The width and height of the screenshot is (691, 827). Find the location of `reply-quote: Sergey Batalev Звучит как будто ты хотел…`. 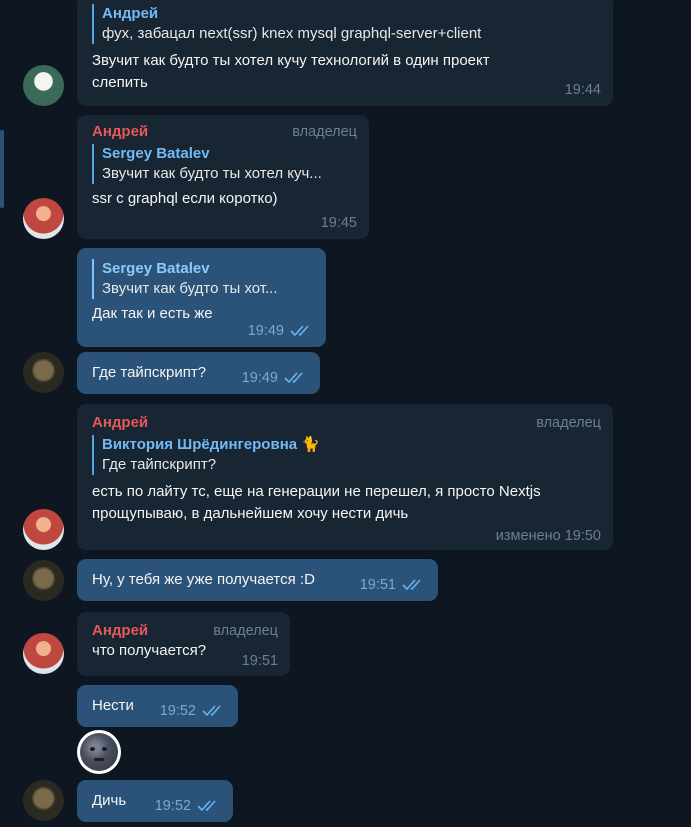

reply-quote: Sergey Batalev Звучит как будто ты хотел… is located at coordinates (224, 164).